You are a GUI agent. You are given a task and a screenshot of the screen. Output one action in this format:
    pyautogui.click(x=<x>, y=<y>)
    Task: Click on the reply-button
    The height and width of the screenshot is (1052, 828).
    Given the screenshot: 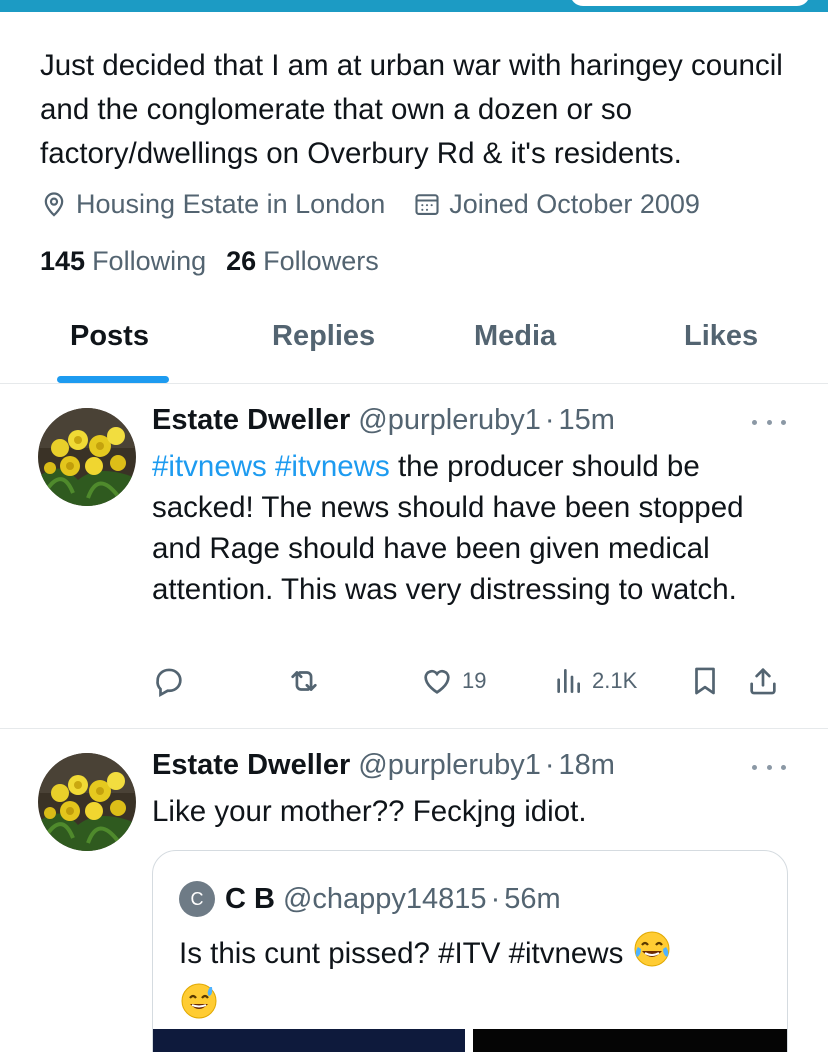 What is the action you would take?
    pyautogui.click(x=169, y=681)
    